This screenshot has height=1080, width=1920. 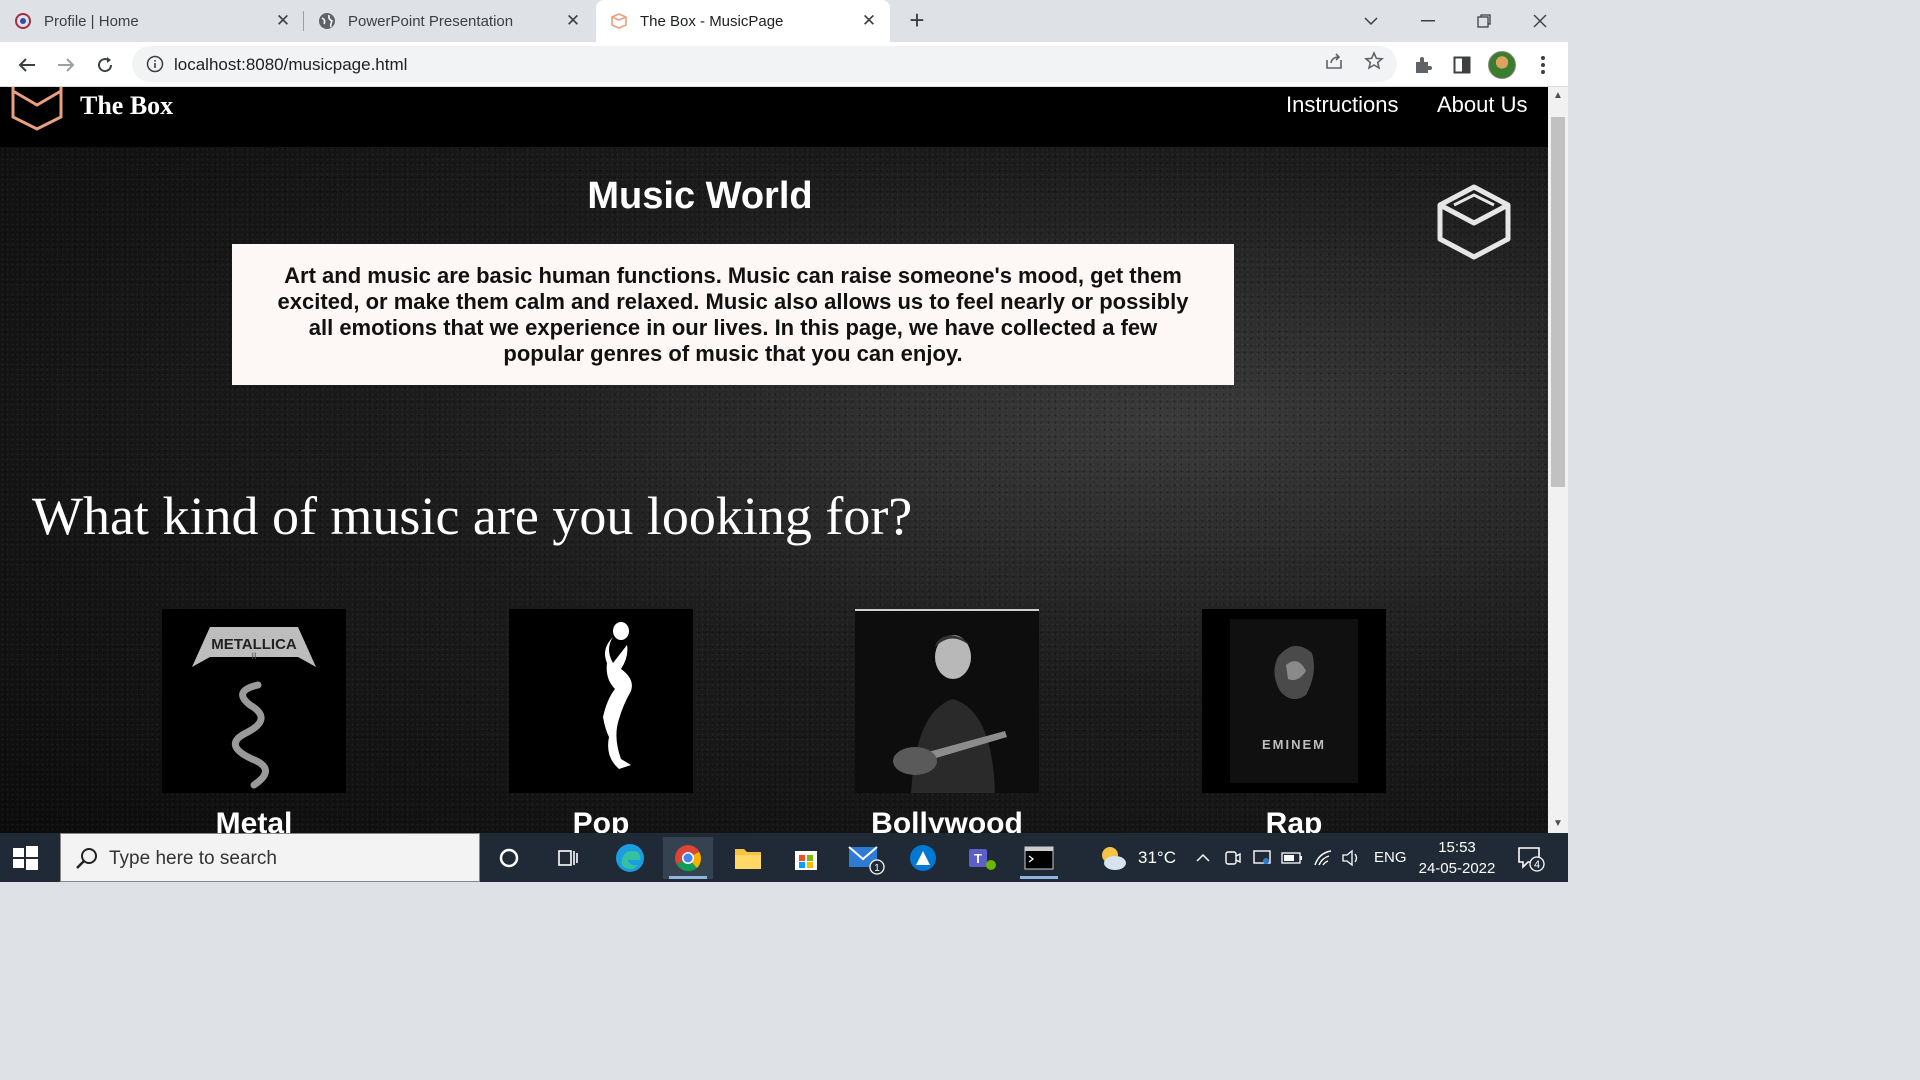 I want to click on genre-card-pop: Pop, so click(x=601, y=721).